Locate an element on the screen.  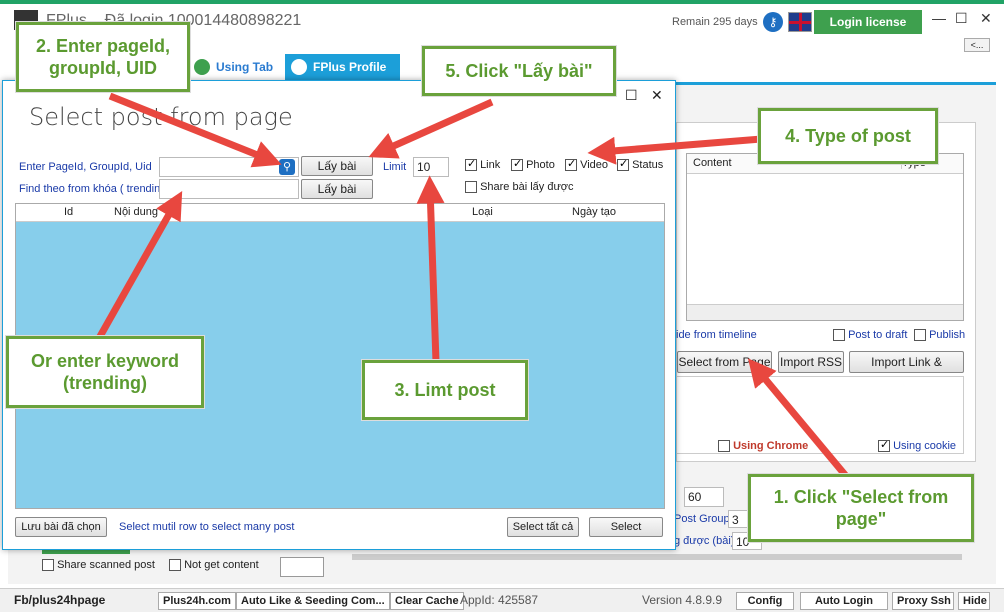
type-link-option: Link is located at coordinates (483, 164).